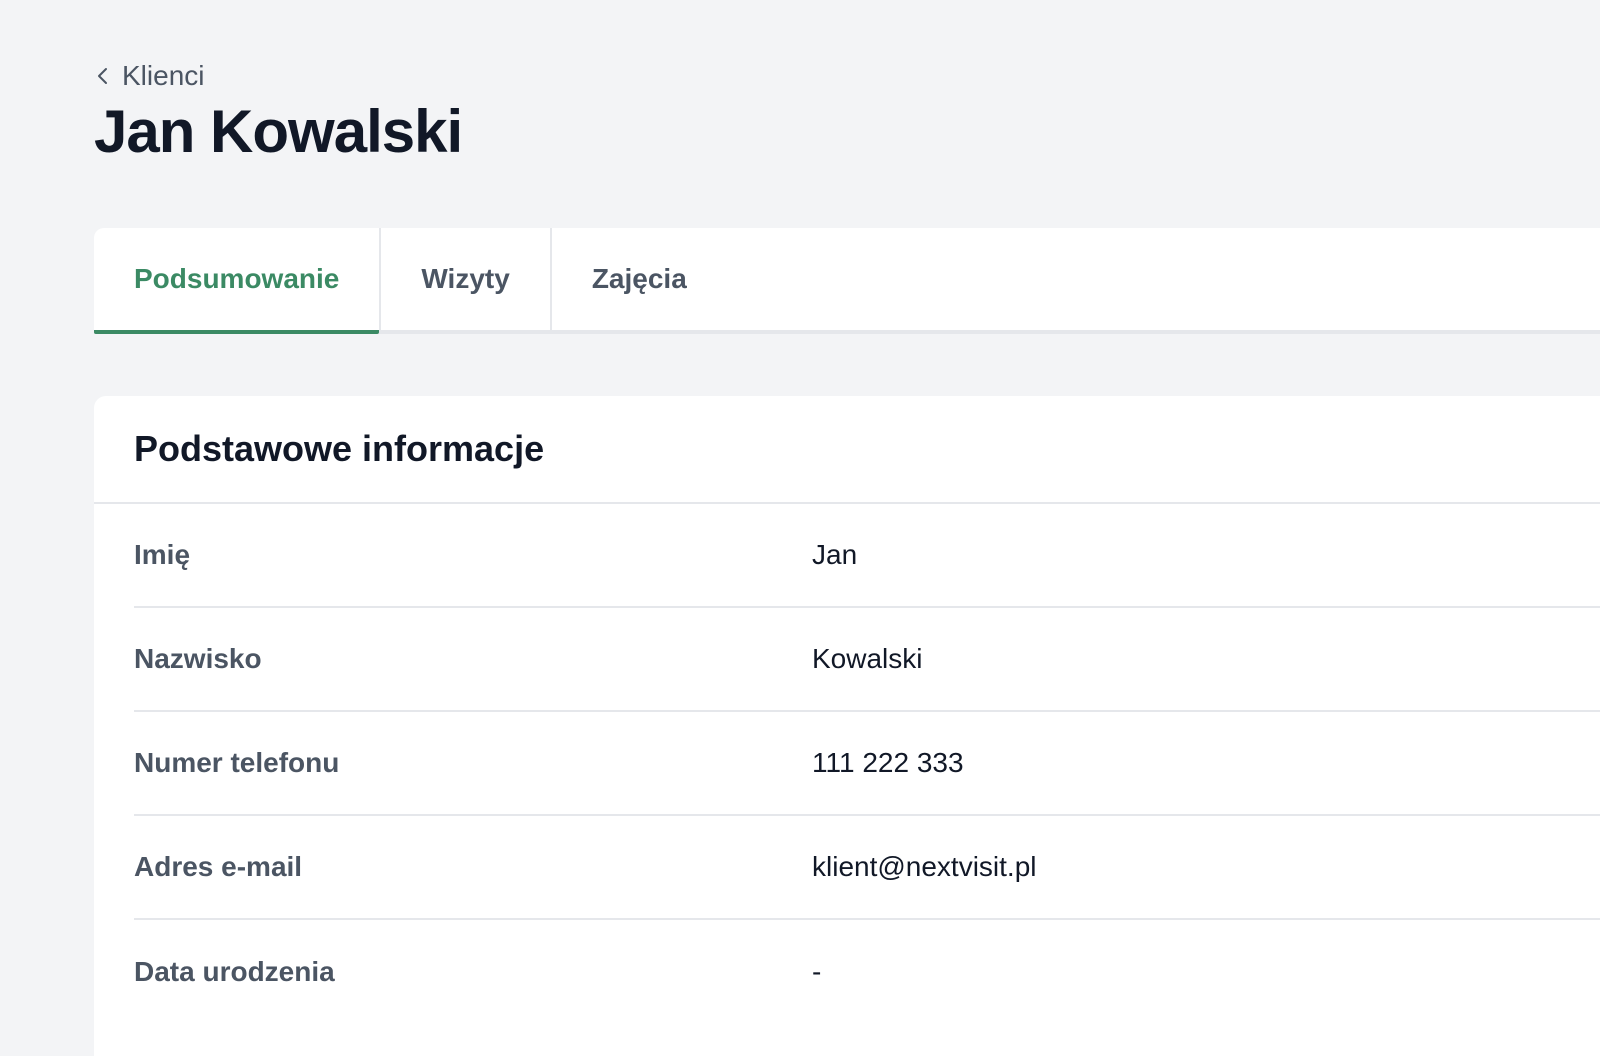 This screenshot has width=1600, height=1056. I want to click on tab-label: Podsumowanie, so click(237, 278).